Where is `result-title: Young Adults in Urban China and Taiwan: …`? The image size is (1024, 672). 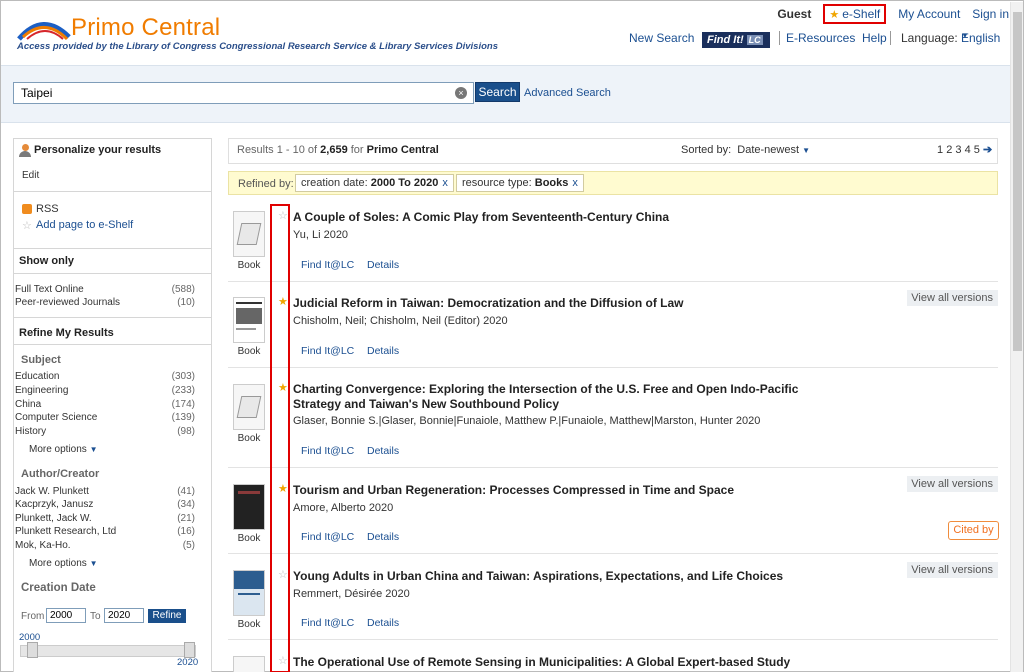
result-title: Young Adults in Urban China and Taiwan: … is located at coordinates (563, 576).